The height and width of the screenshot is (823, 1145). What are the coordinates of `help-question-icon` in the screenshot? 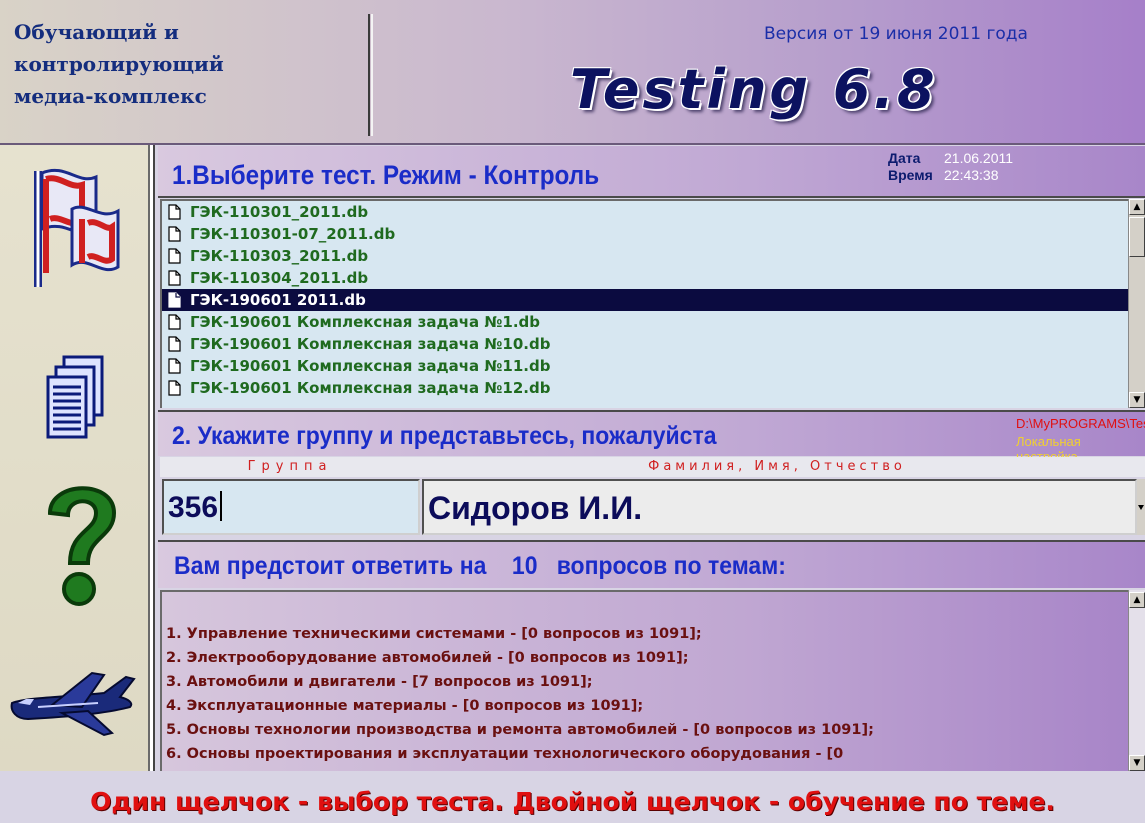 It's located at (80, 544).